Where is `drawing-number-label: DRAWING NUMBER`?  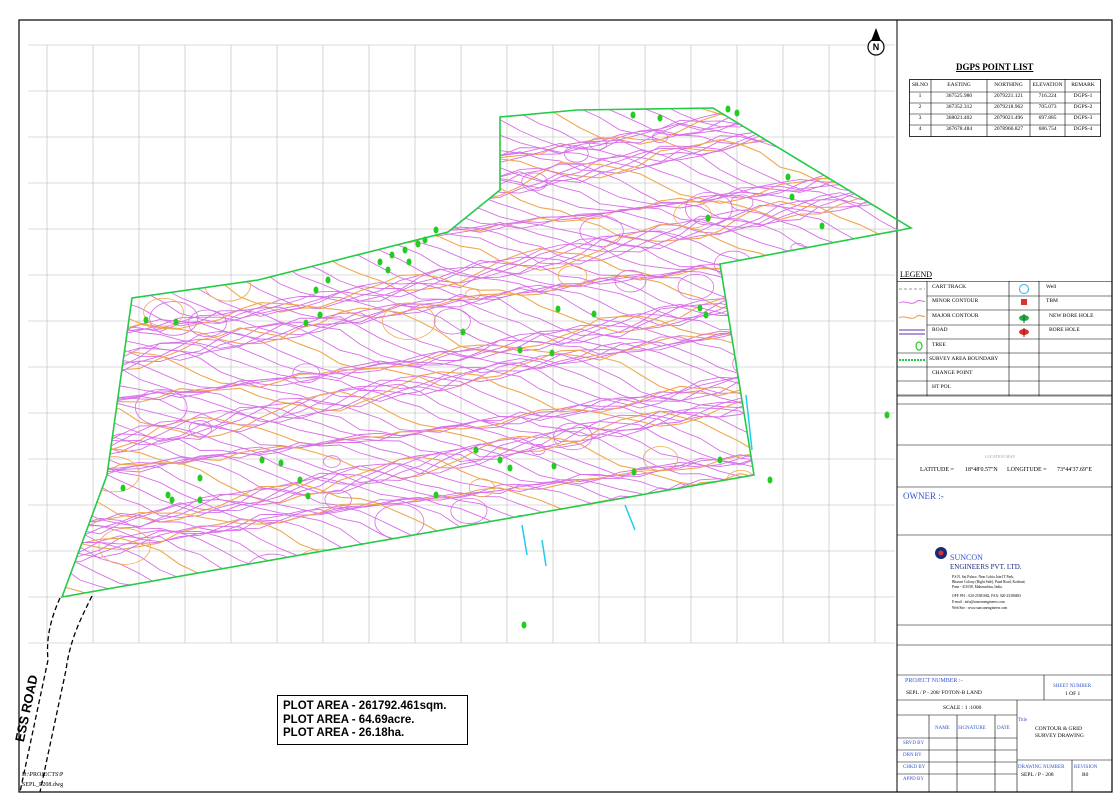
drawing-number-label: DRAWING NUMBER is located at coordinates (1041, 767).